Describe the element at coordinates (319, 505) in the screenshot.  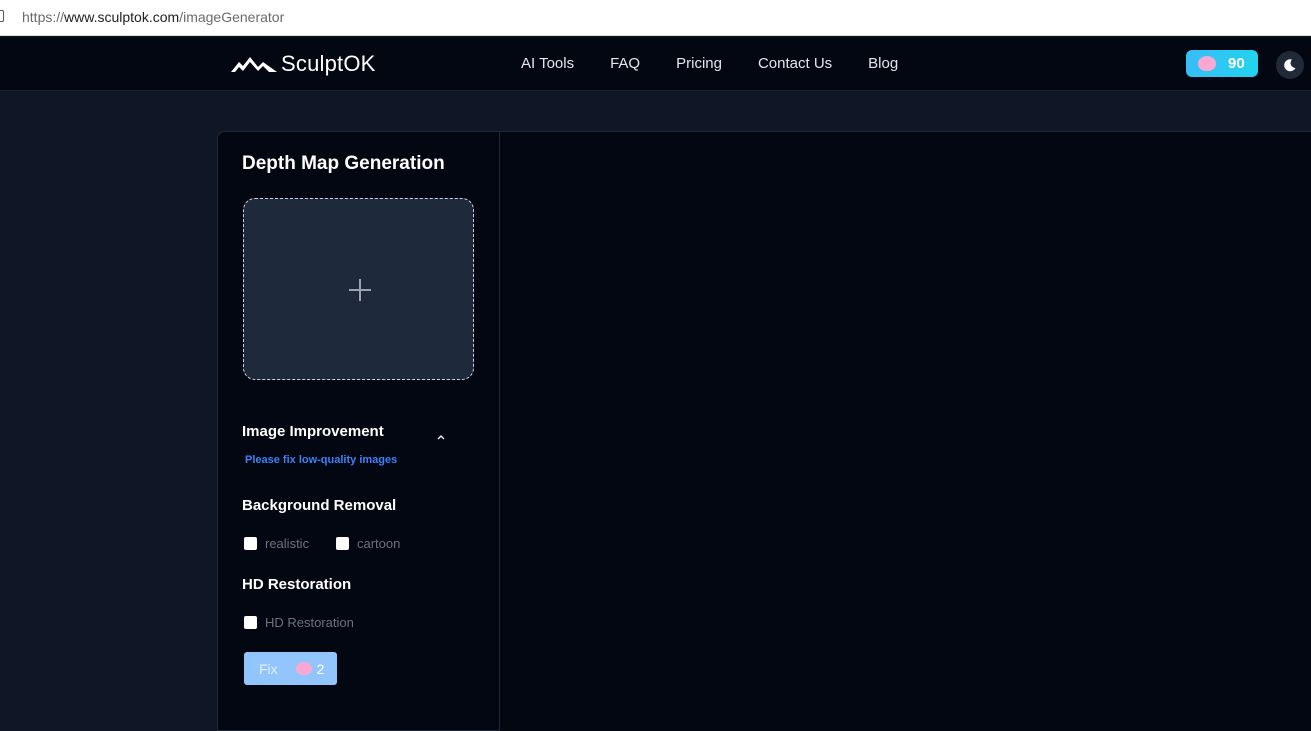
I see `background-removal-title: Background Removal` at that location.